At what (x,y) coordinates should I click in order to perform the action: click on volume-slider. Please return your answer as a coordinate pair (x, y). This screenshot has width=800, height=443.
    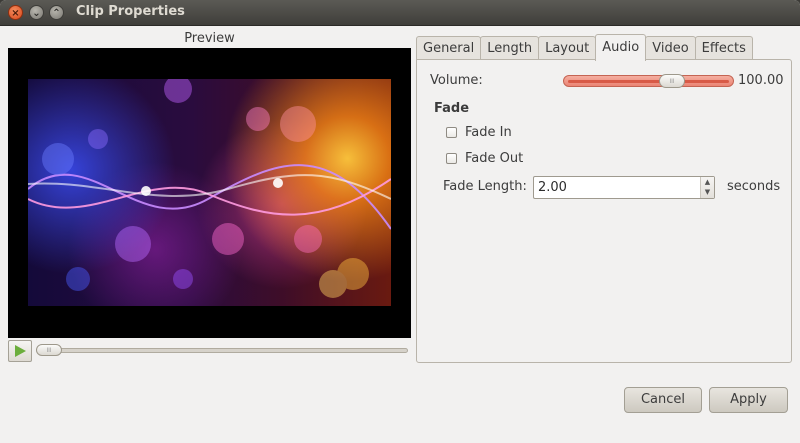
    Looking at the image, I should click on (648, 81).